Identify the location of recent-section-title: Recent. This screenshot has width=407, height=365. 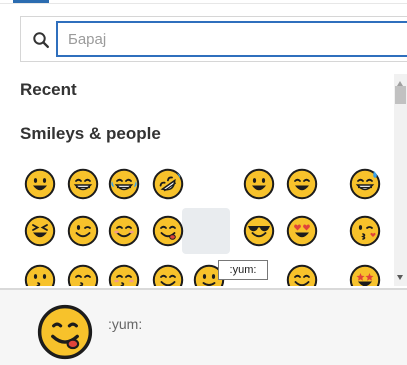
(48, 89).